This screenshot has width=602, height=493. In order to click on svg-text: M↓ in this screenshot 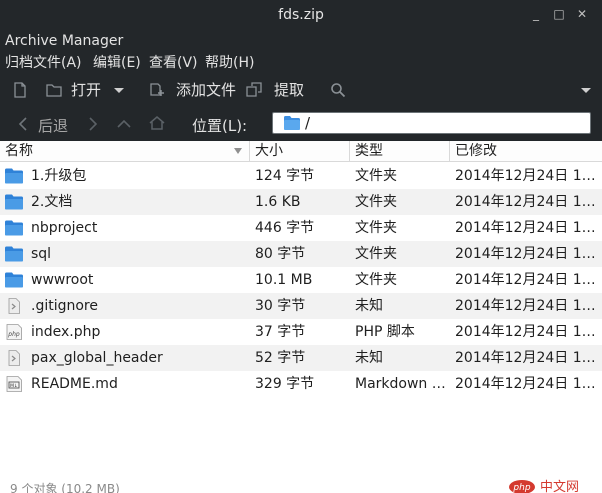, I will do `click(14, 386)`.